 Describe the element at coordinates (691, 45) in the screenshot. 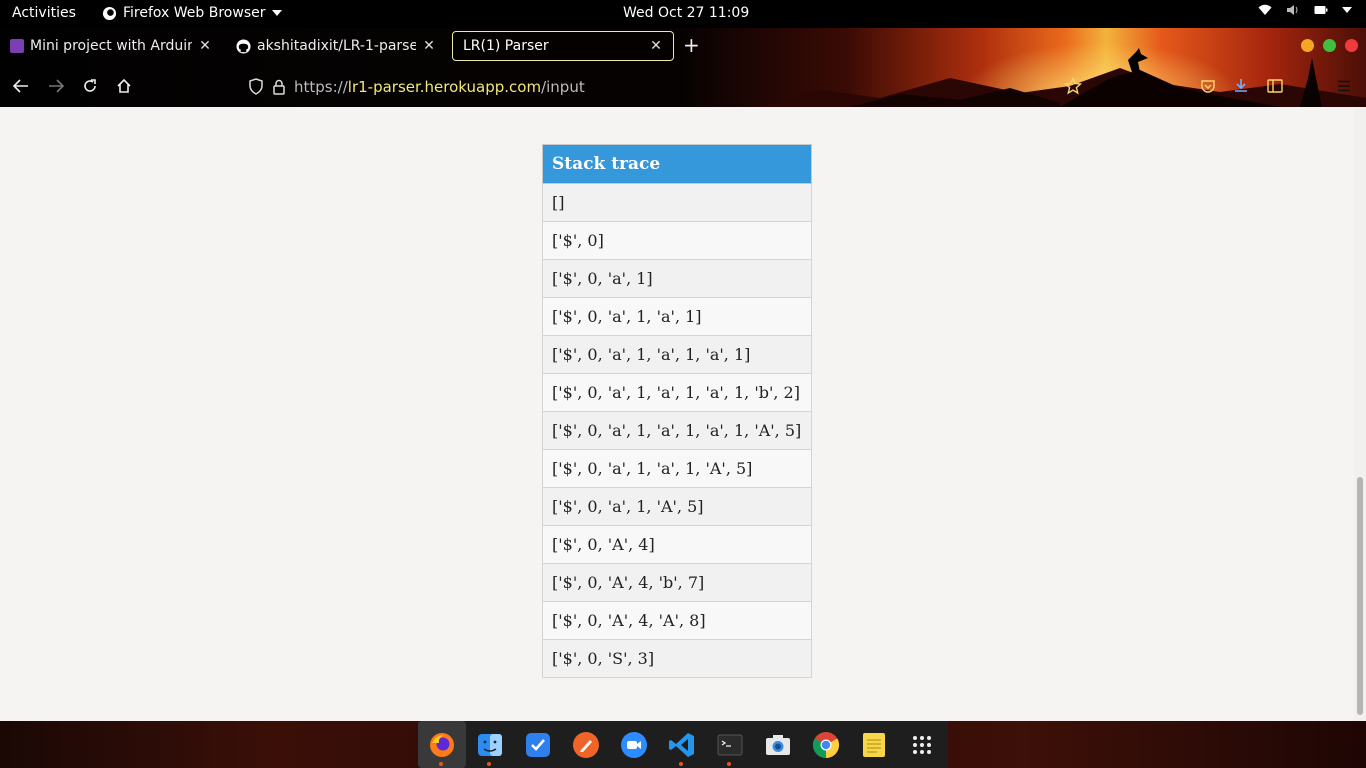

I see `new-tab-button: +` at that location.